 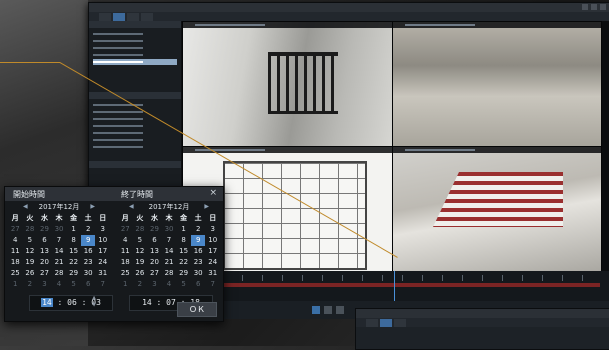 What do you see at coordinates (154, 273) in the screenshot?
I see `calendar-day: 27` at bounding box center [154, 273].